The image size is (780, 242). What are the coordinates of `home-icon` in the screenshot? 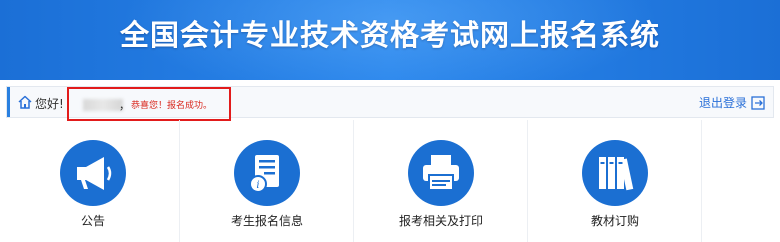 It's located at (25, 102).